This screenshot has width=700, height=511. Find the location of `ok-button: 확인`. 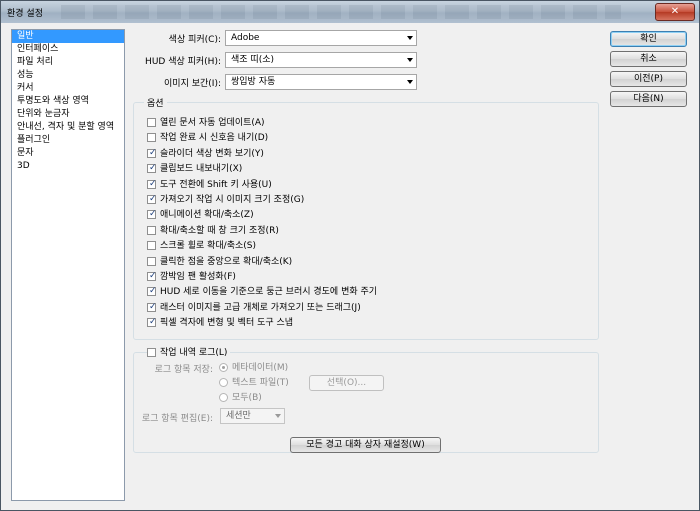

ok-button: 확인 is located at coordinates (648, 39).